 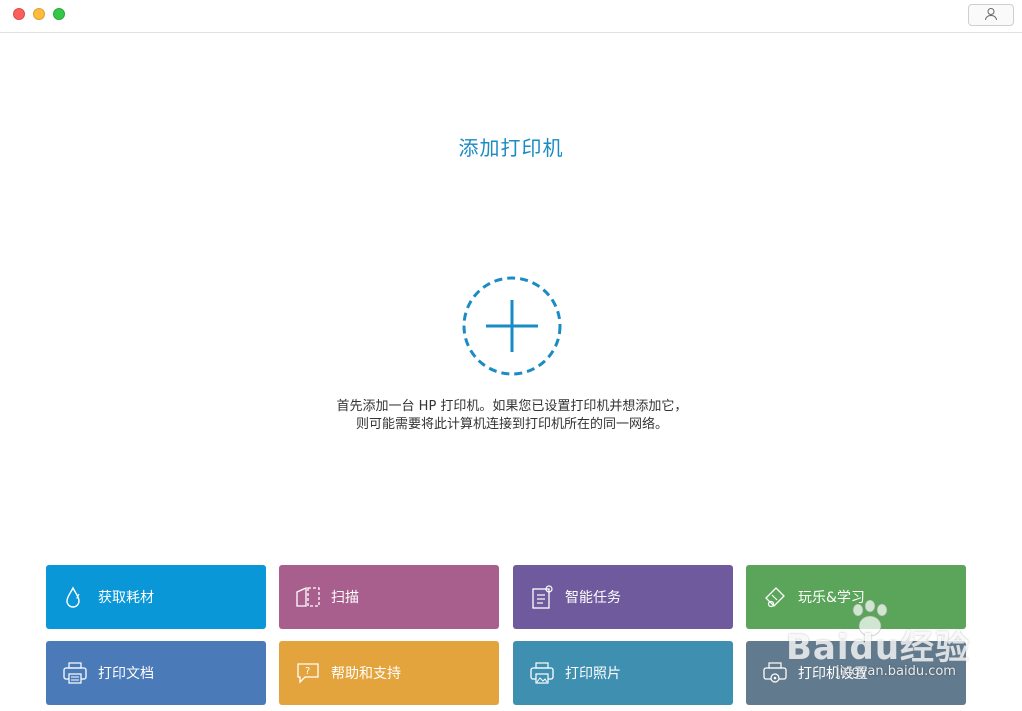 I want to click on tile-help-support: ? 帮助和支持, so click(x=389, y=673).